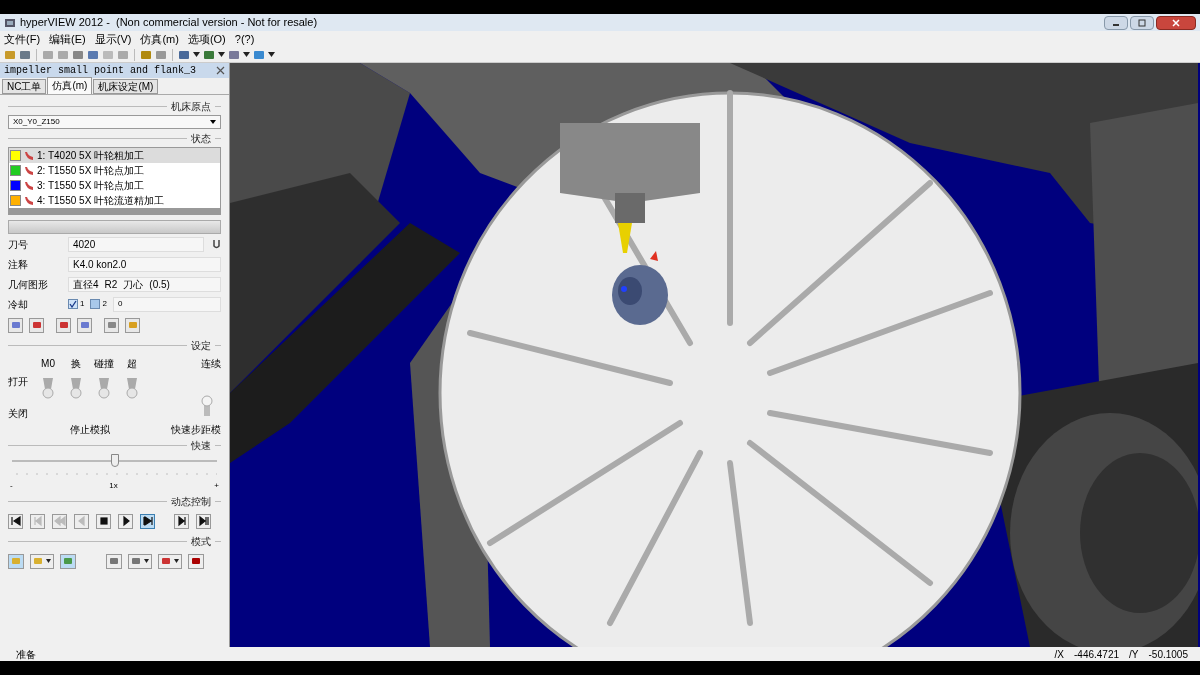 Image resolution: width=1200 pixels, height=675 pixels. I want to click on last-button, so click(203, 521).